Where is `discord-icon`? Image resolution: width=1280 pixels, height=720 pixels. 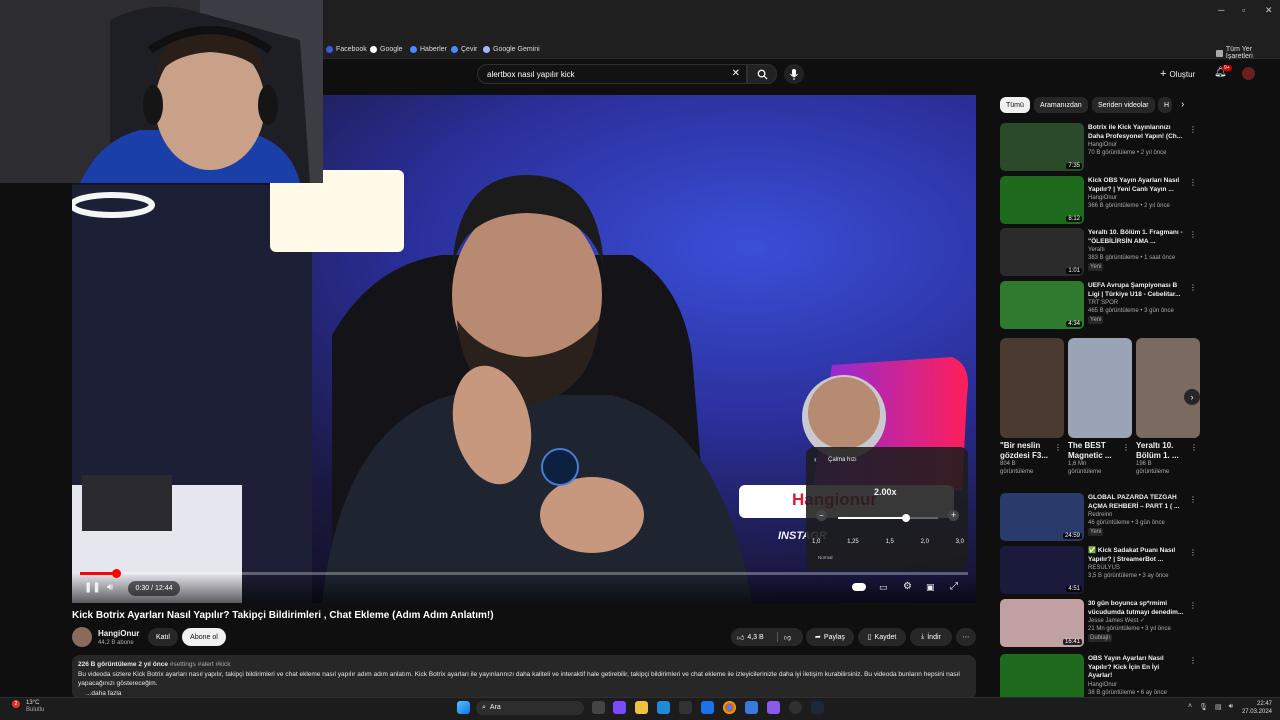
discord-icon is located at coordinates (773, 707).